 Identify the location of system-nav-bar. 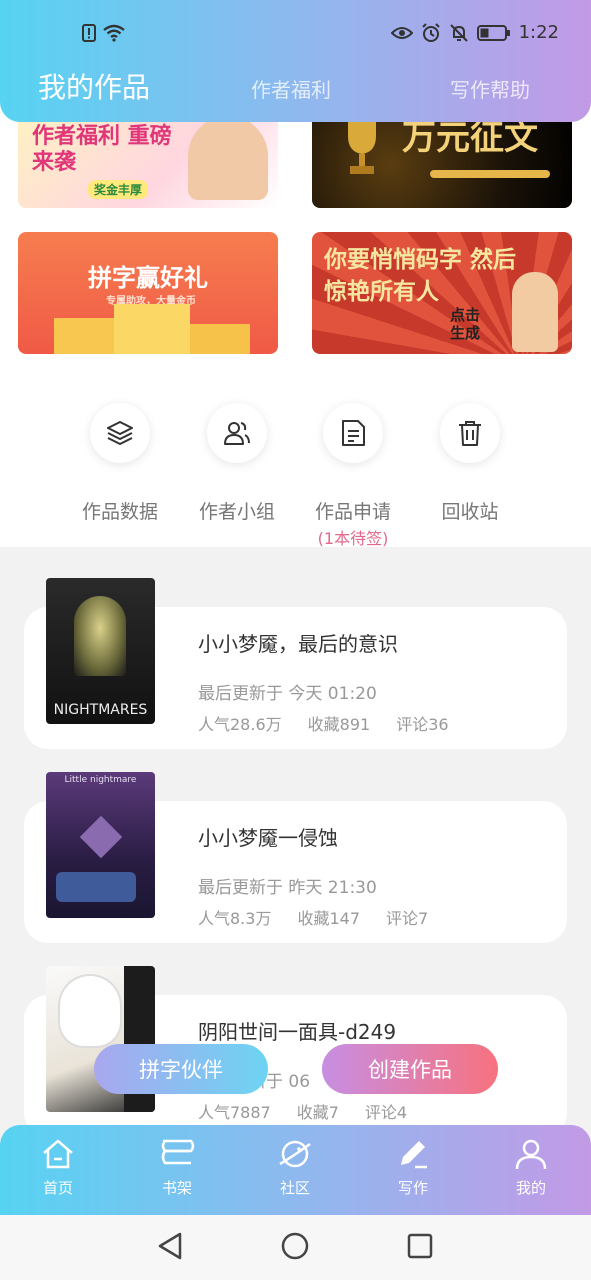
(295, 1247).